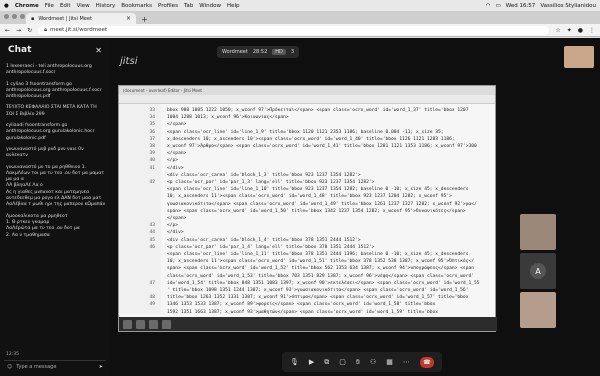  What do you see at coordinates (406, 362) in the screenshot?
I see `more-icon: ⋯` at bounding box center [406, 362].